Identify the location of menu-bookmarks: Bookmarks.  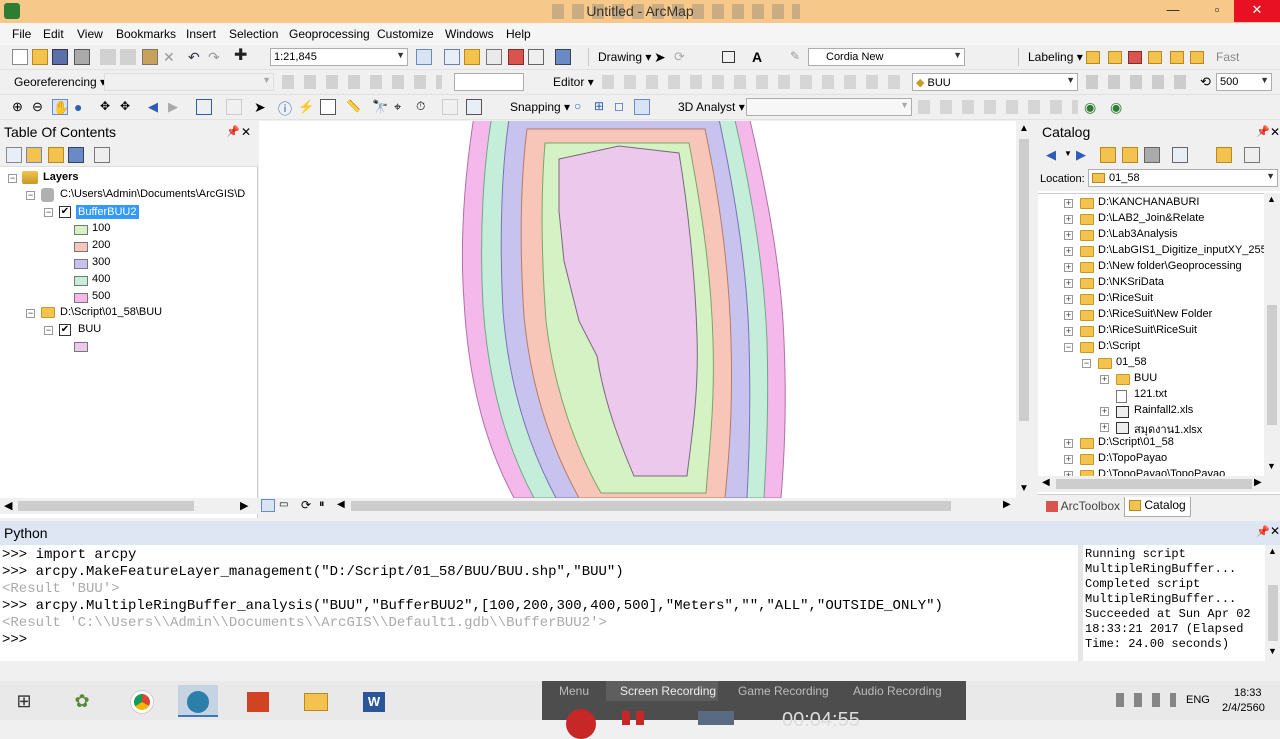
(146, 34).